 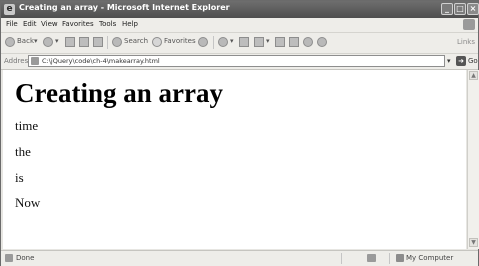 I want to click on media-icon, so click(x=203, y=42).